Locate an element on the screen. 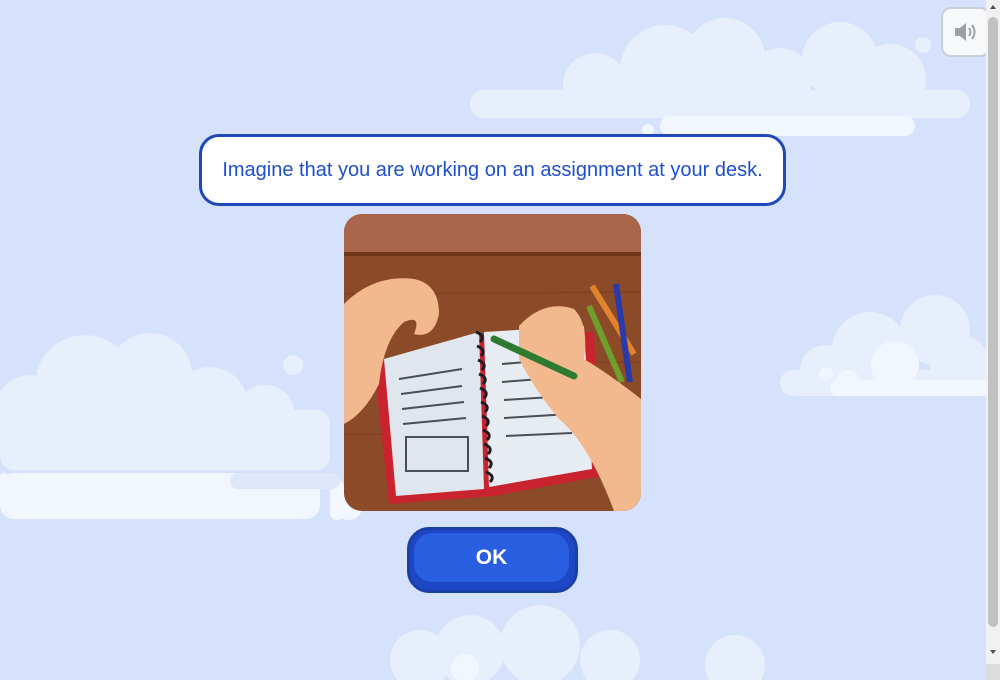  speaker-volume-icon is located at coordinates (964, 32).